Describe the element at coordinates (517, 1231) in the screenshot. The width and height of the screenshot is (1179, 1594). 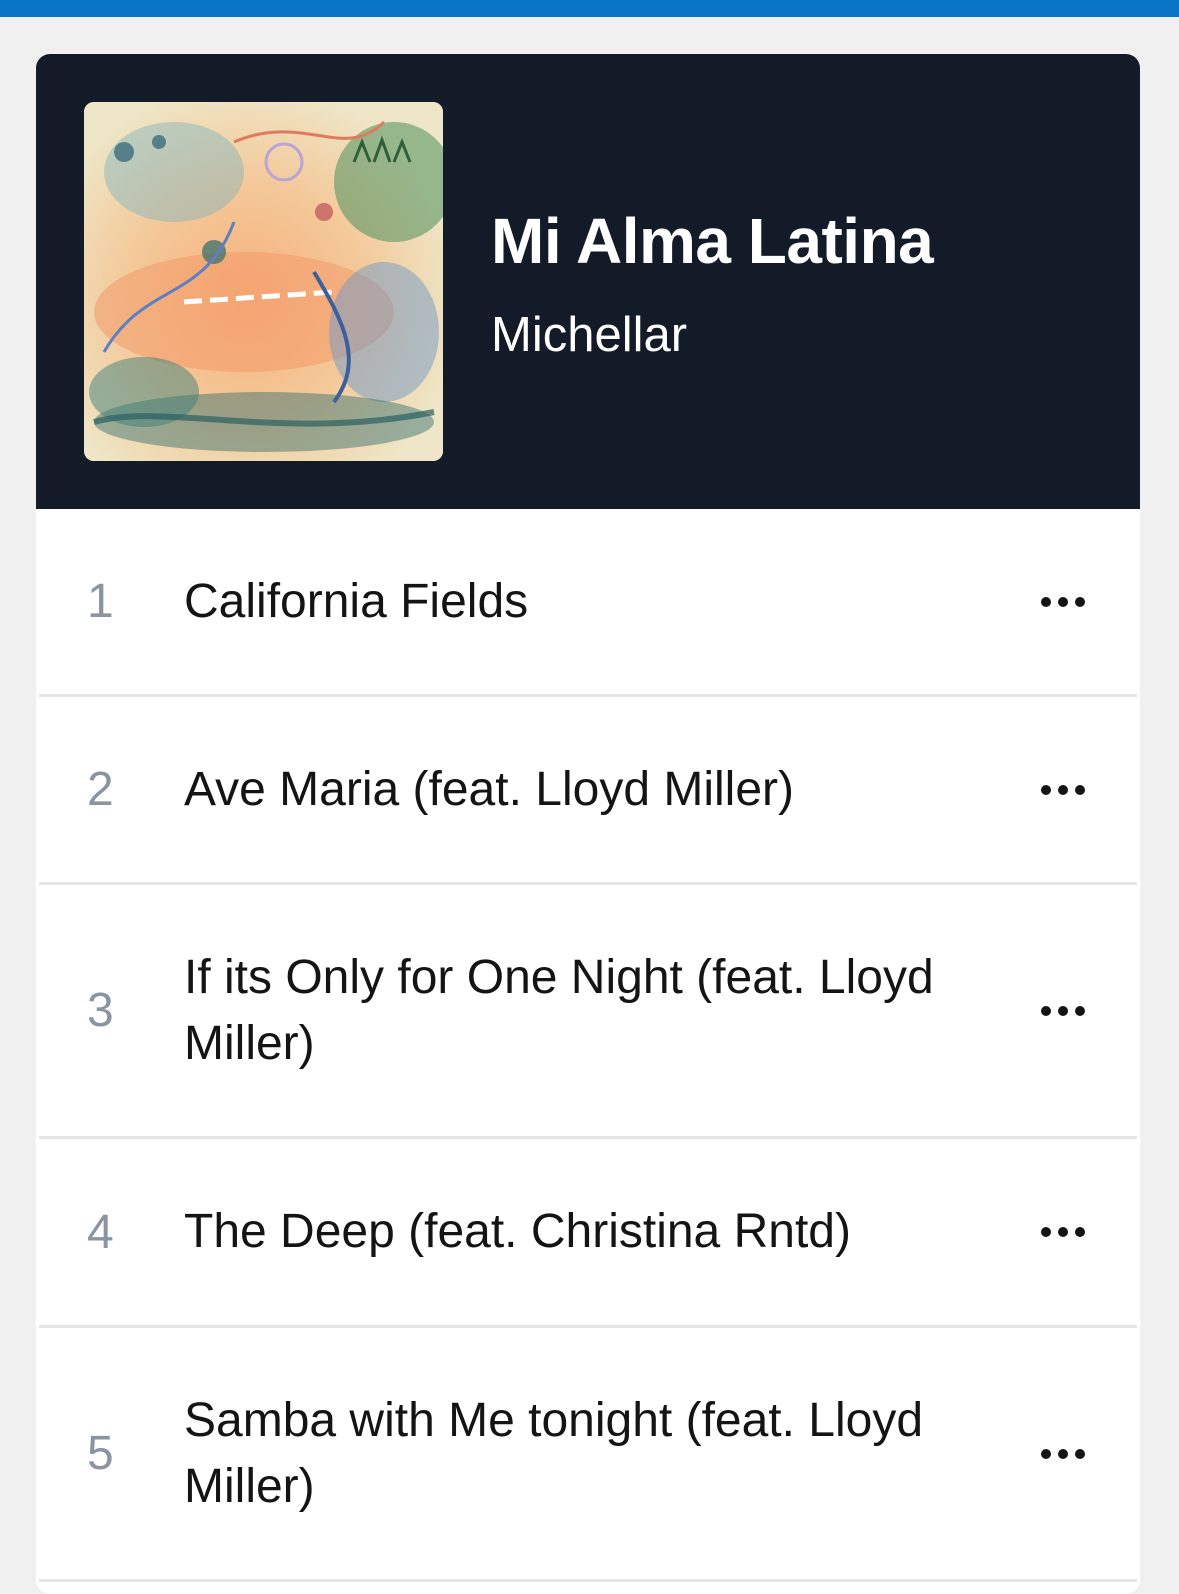
I see `track-title: The Deep (feat. Christina Rntd)` at that location.